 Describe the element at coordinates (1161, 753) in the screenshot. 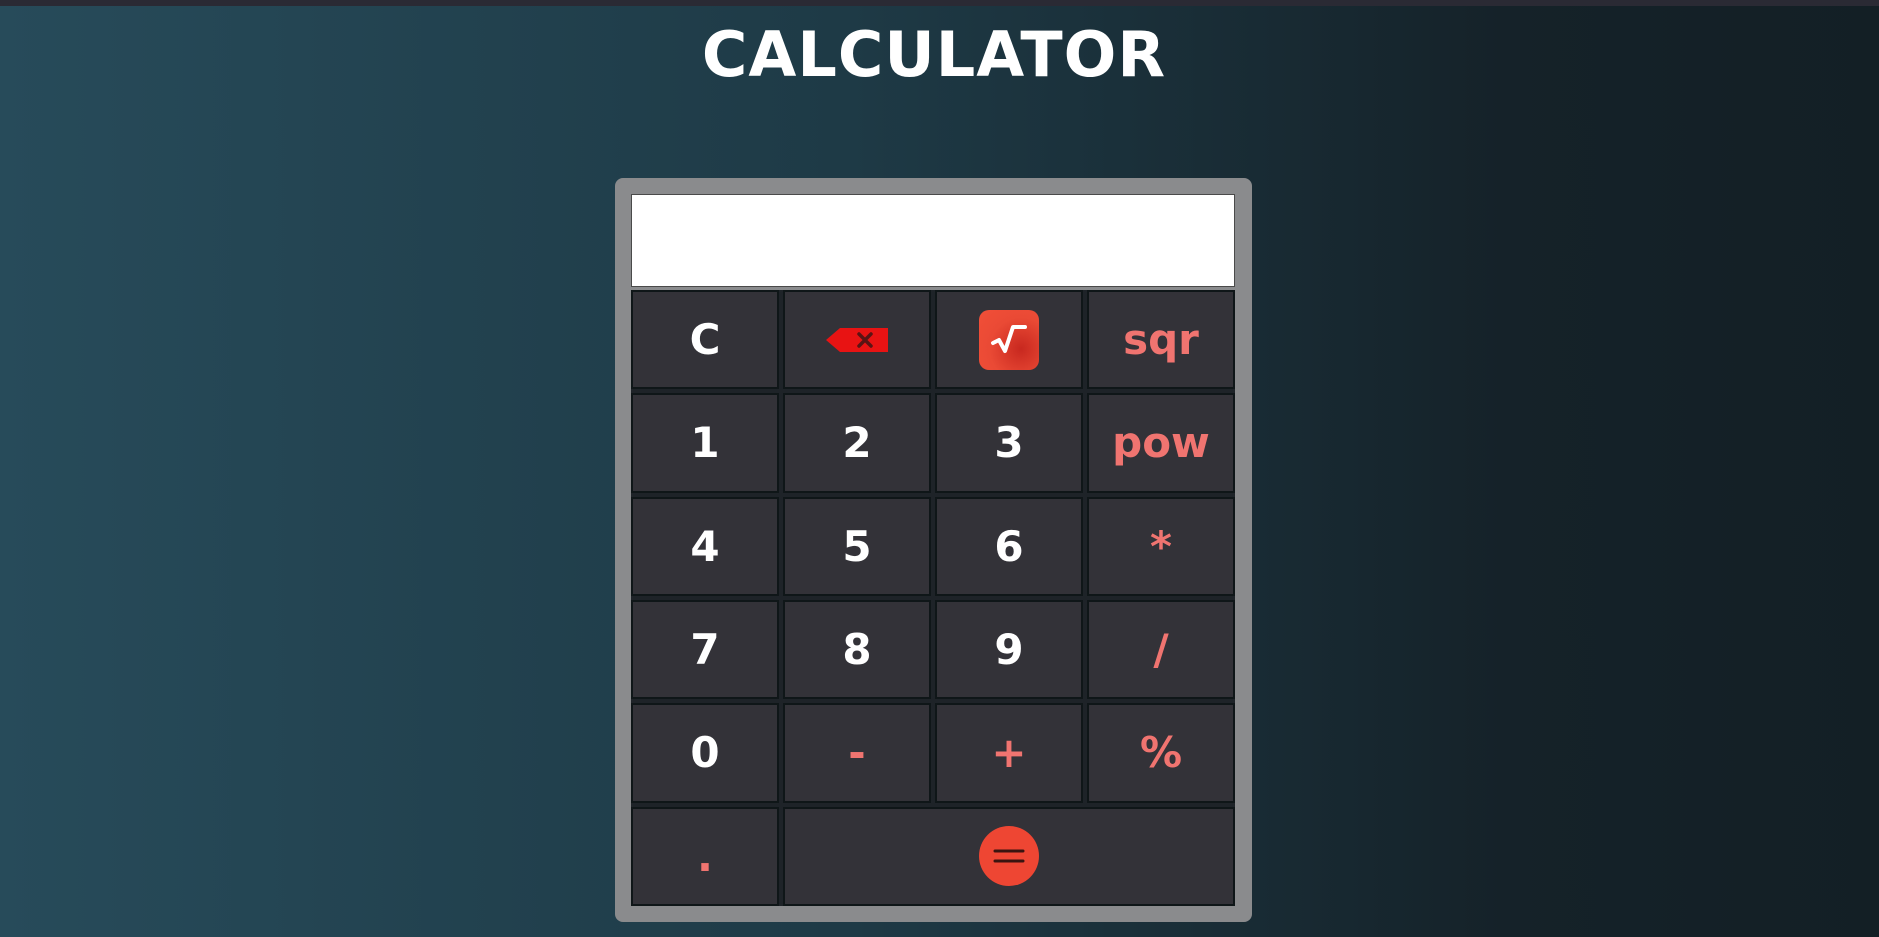

I see `percent-button: %` at that location.